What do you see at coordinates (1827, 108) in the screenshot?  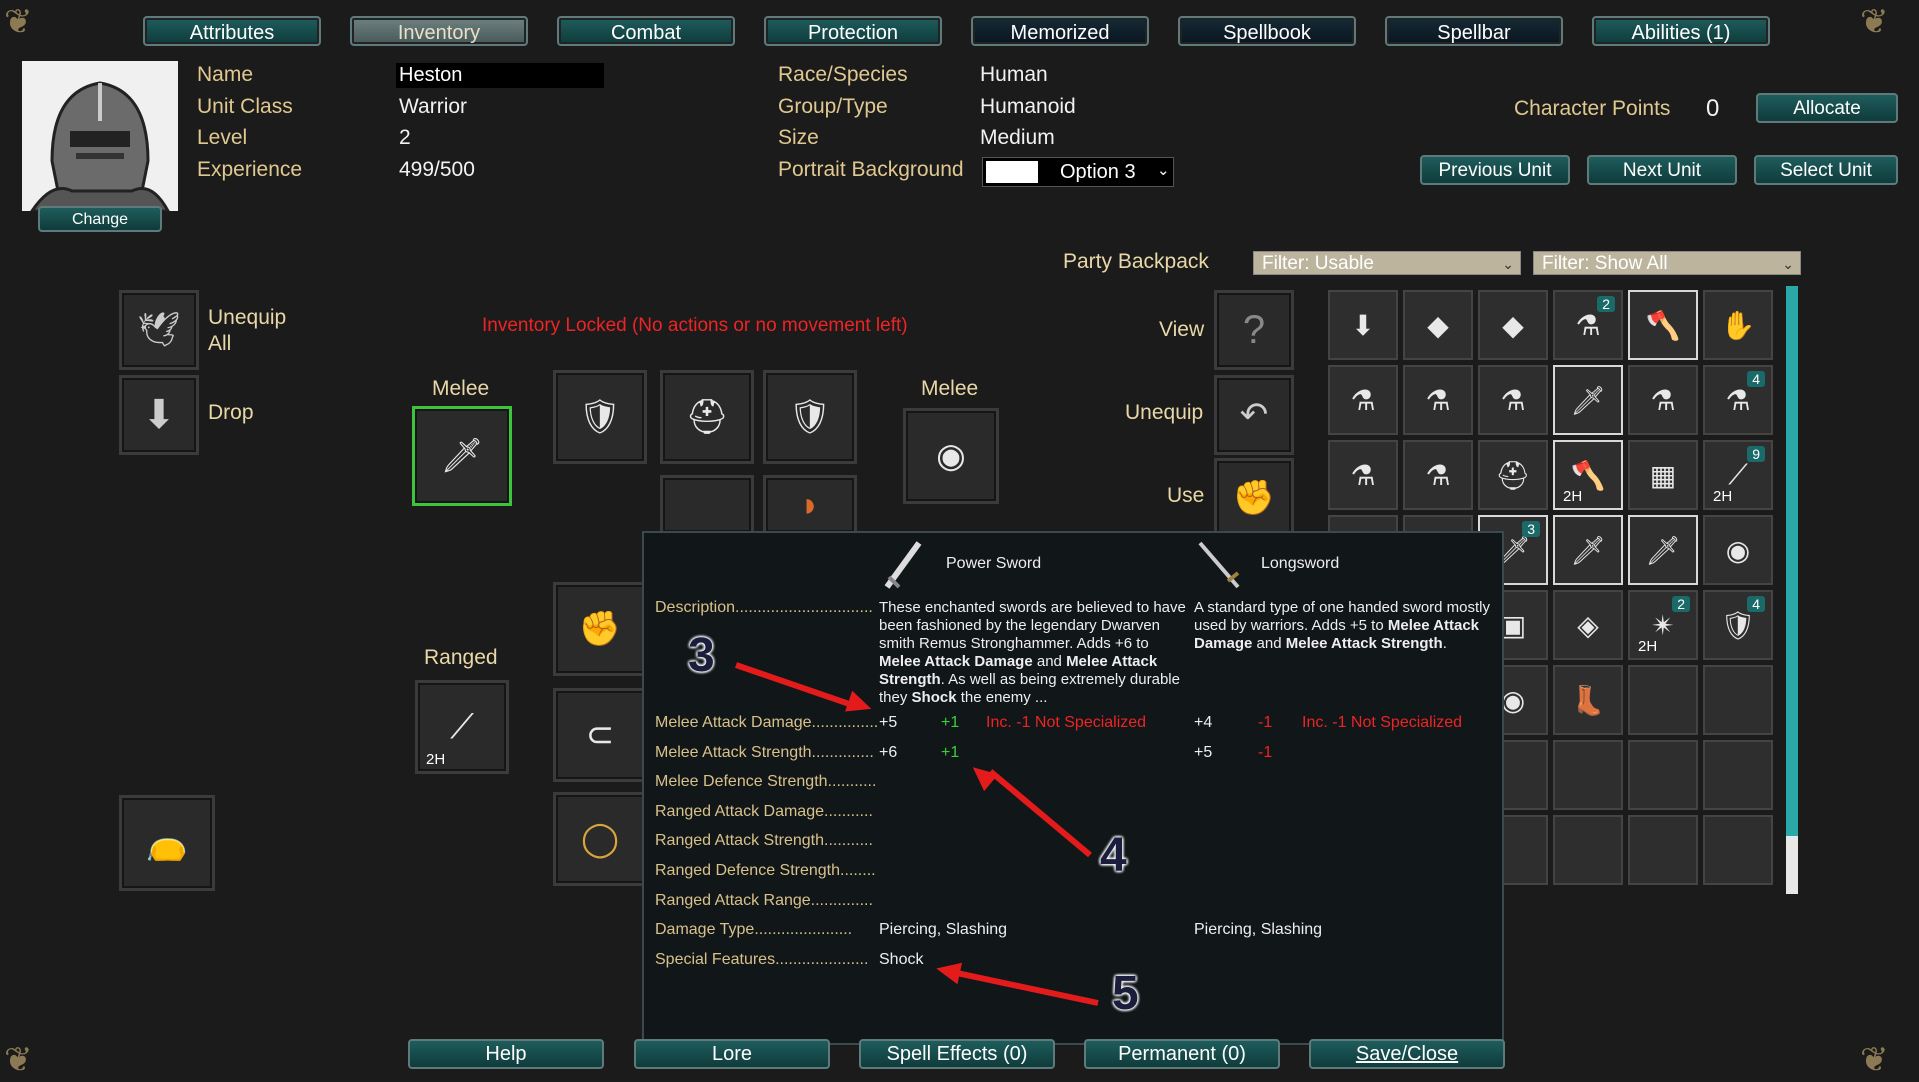 I see `allocate-button: Allocate` at bounding box center [1827, 108].